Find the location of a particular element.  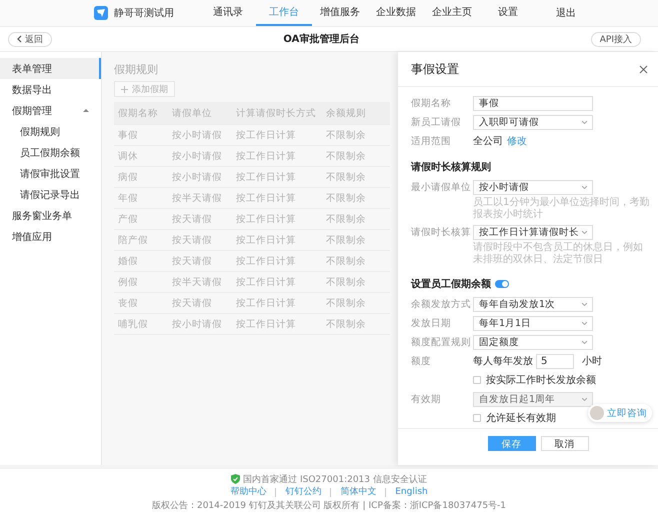

quota-input: 5 is located at coordinates (555, 361).